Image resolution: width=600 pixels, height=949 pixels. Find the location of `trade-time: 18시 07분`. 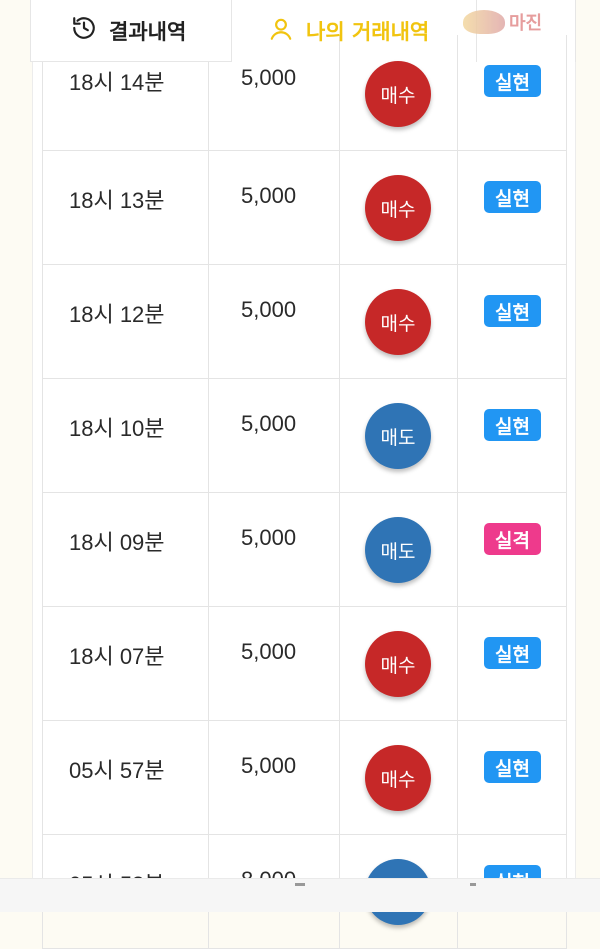

trade-time: 18시 07분 is located at coordinates (117, 656).